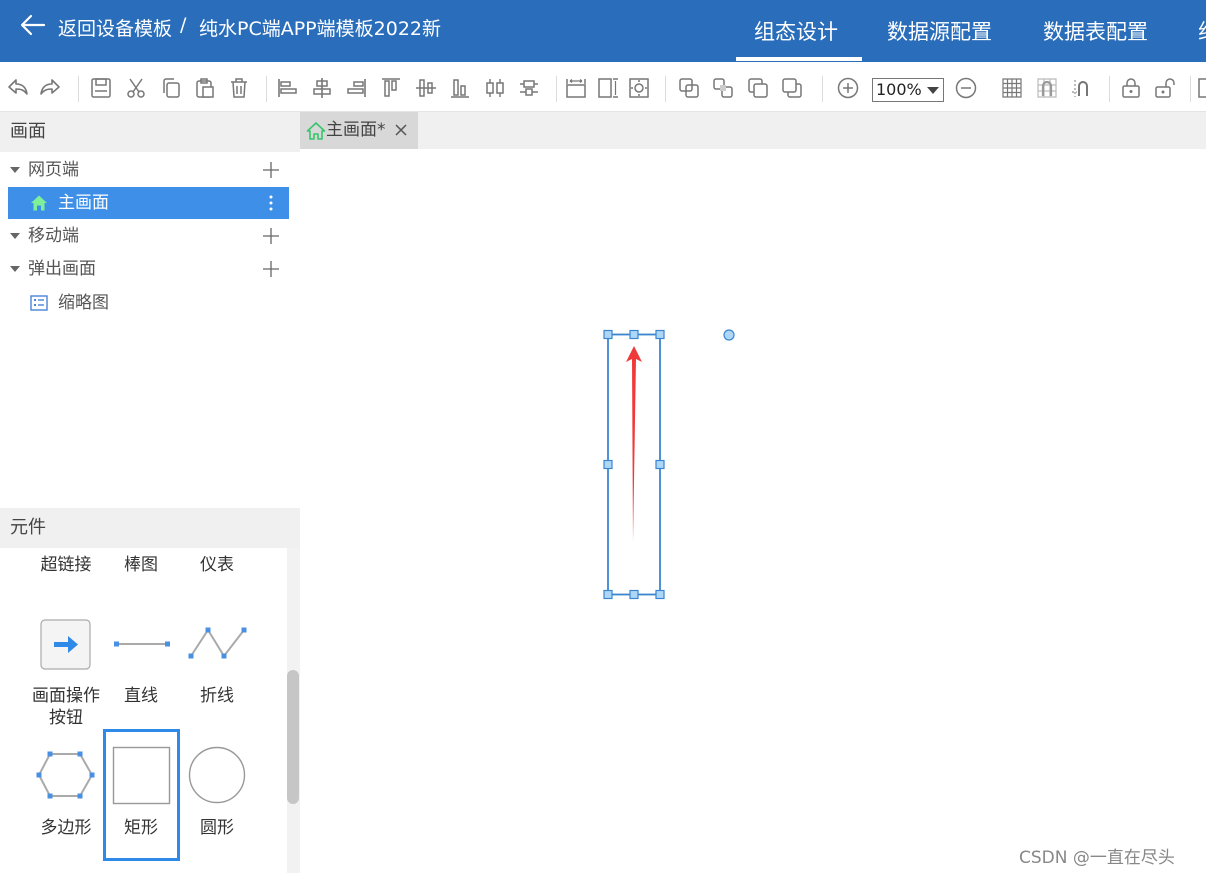 This screenshot has height=873, width=1206. I want to click on tree-group-label: 移动端, so click(53, 236).